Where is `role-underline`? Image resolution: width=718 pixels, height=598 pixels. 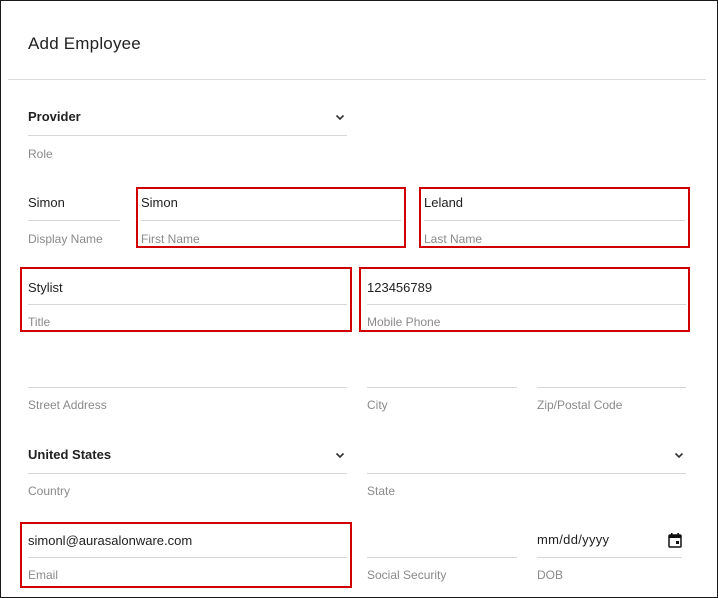
role-underline is located at coordinates (187, 135).